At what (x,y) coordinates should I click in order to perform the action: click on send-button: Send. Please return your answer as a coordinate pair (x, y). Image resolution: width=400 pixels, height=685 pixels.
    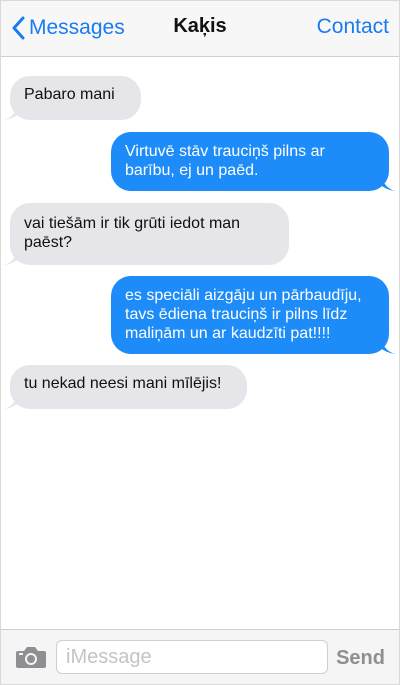
    Looking at the image, I should click on (360, 658).